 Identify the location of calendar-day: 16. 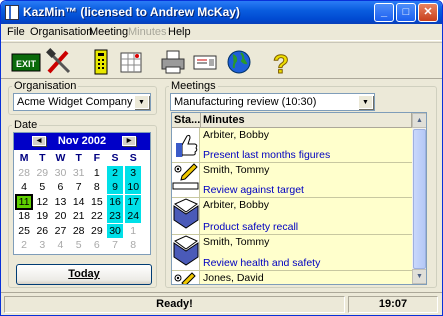
(115, 201).